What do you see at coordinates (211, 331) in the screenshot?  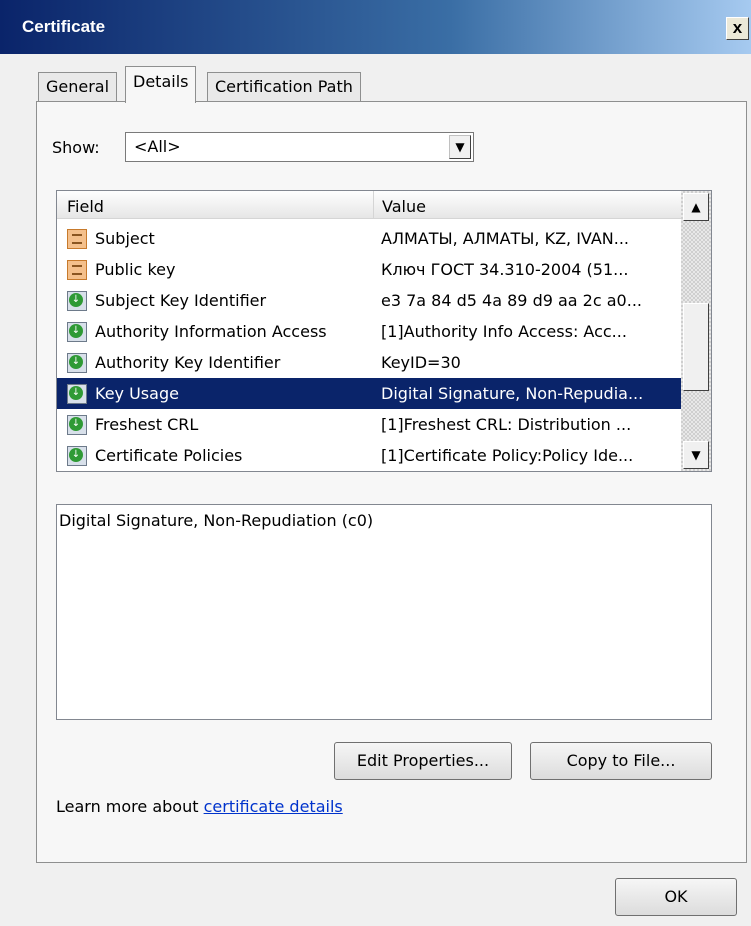 I see `row-field: Authority Information Access` at bounding box center [211, 331].